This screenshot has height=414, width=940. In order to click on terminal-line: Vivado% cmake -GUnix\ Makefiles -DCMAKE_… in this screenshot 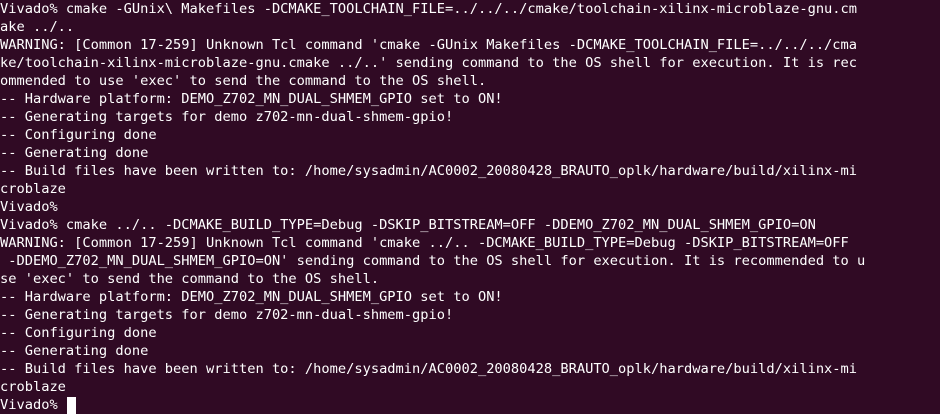, I will do `click(429, 9)`.